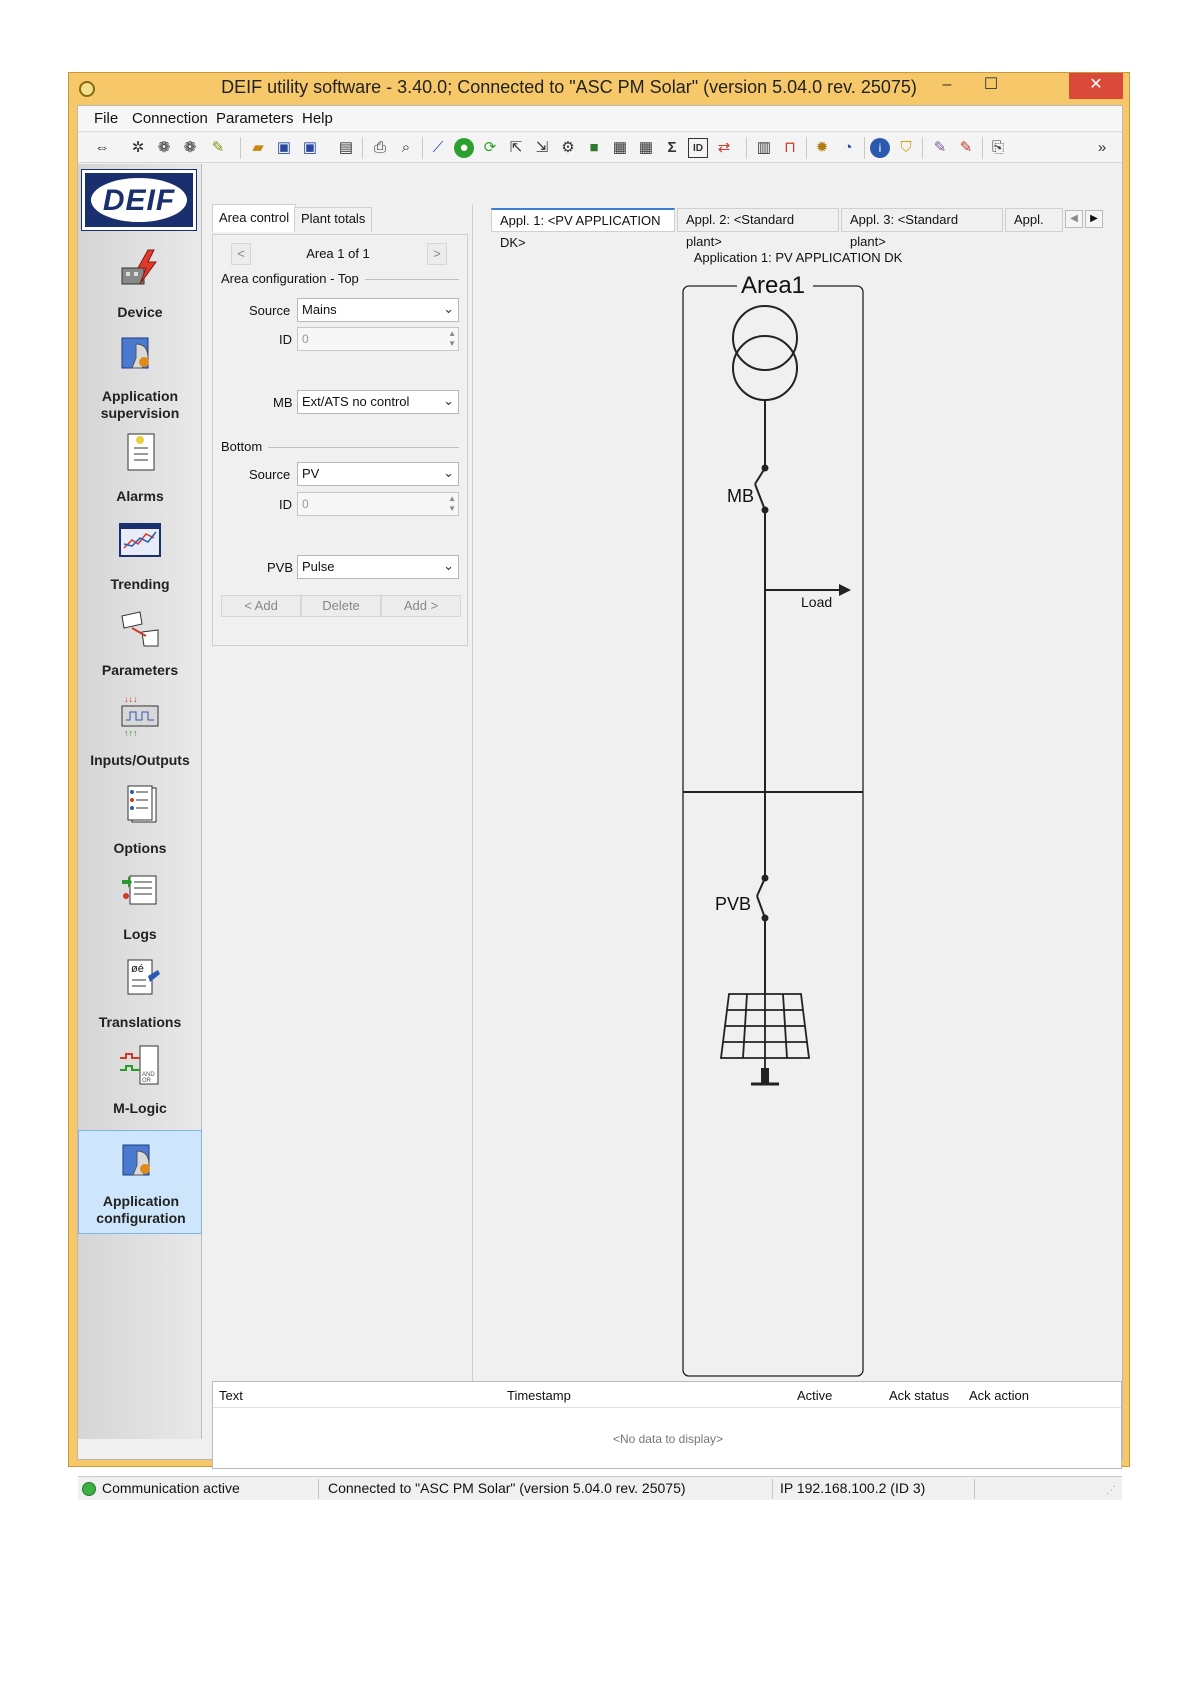 The height and width of the screenshot is (1684, 1191). What do you see at coordinates (106, 118) in the screenshot?
I see `menu-file: File` at bounding box center [106, 118].